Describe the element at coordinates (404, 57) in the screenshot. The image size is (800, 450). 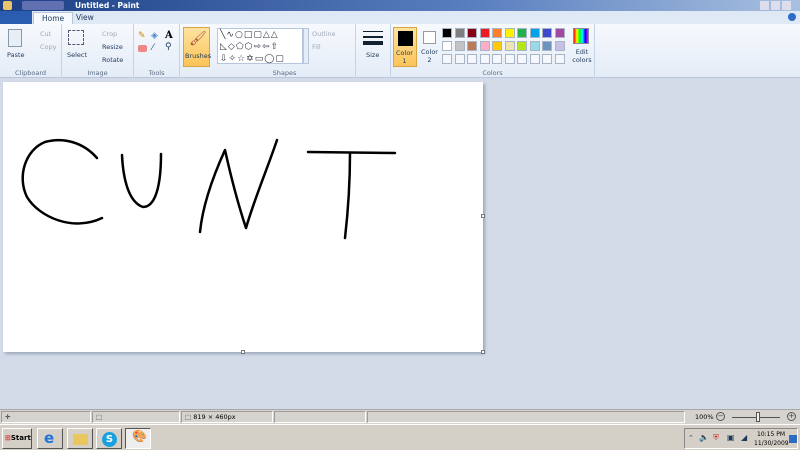
I see `color1-label: Color 1` at that location.